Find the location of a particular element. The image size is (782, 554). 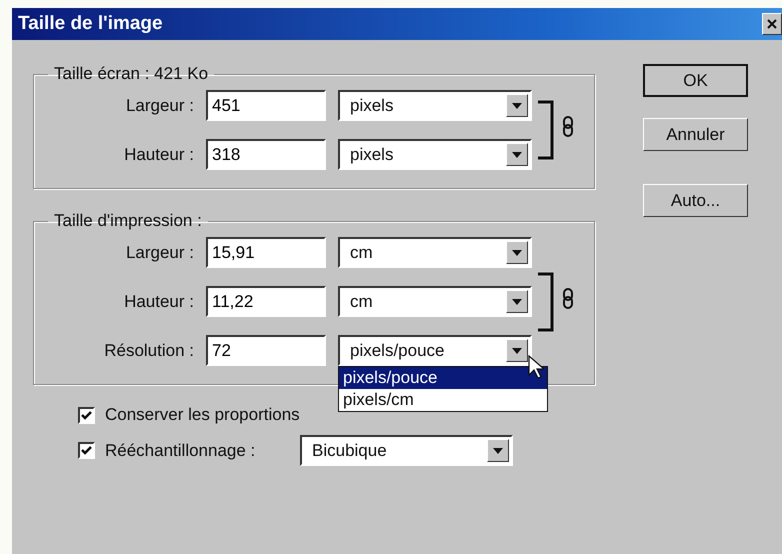

group-title: Taille écran : 421 Ko is located at coordinates (131, 74).